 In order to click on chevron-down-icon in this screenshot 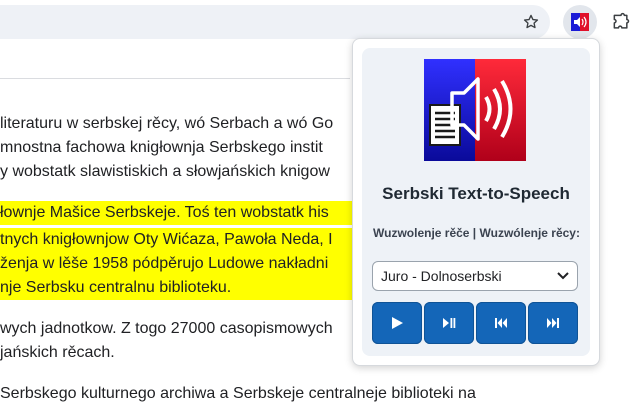, I will do `click(563, 276)`.